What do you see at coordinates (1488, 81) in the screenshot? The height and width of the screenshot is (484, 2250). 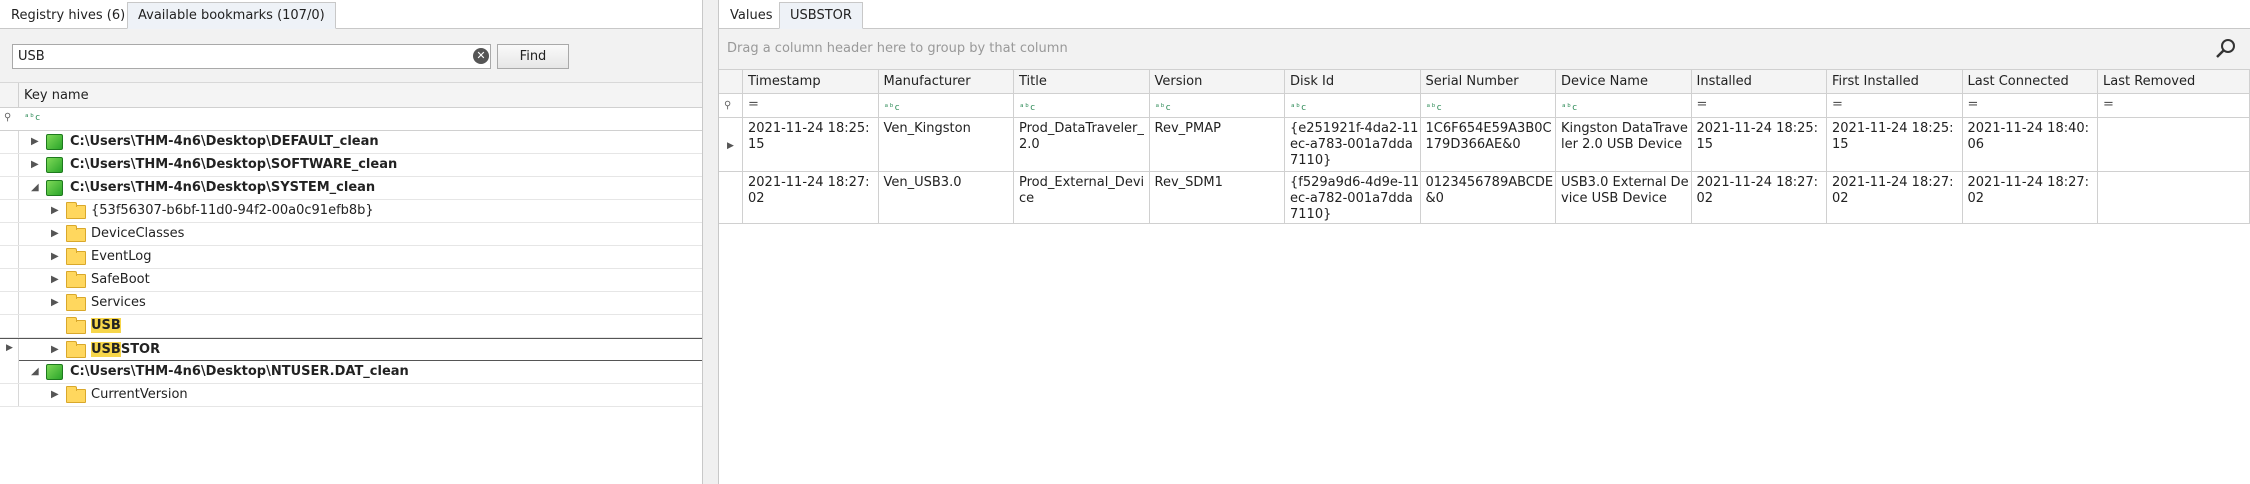 I see `column-header-serial-number: Serial Number` at bounding box center [1488, 81].